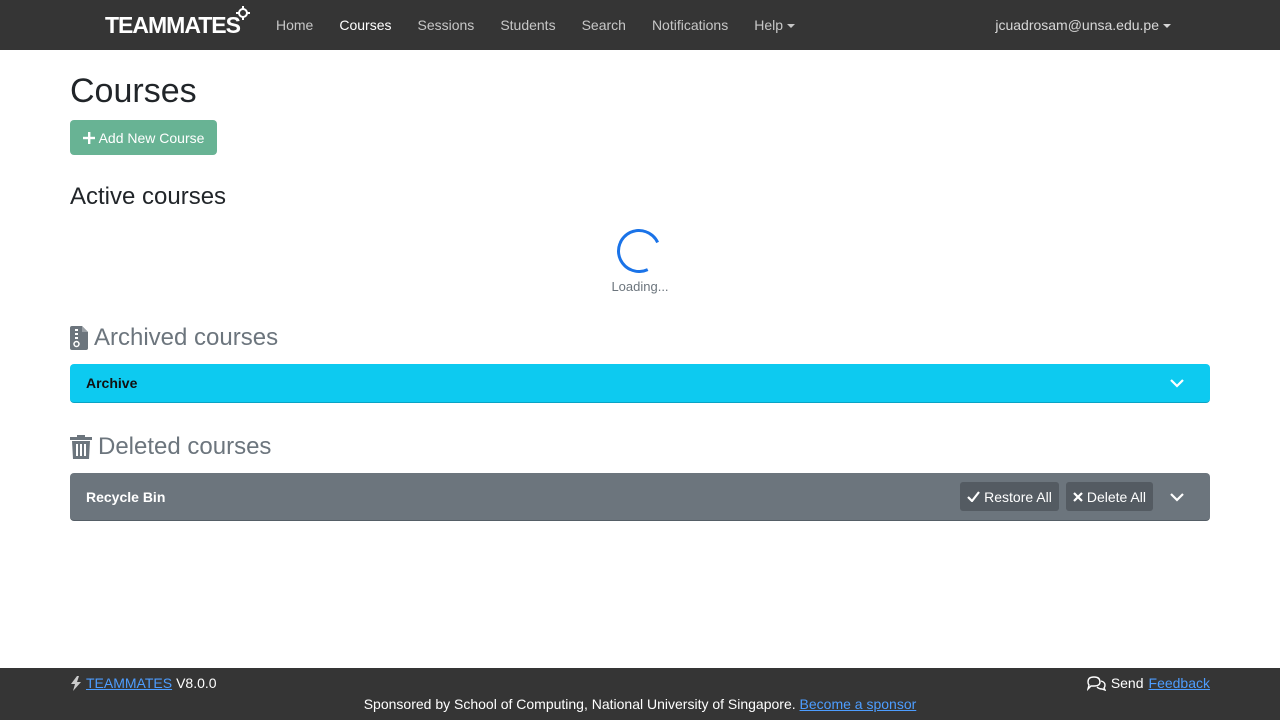 Image resolution: width=1280 pixels, height=720 pixels. Describe the element at coordinates (858, 704) in the screenshot. I see `become-sponsor-link: Become a sponsor` at that location.